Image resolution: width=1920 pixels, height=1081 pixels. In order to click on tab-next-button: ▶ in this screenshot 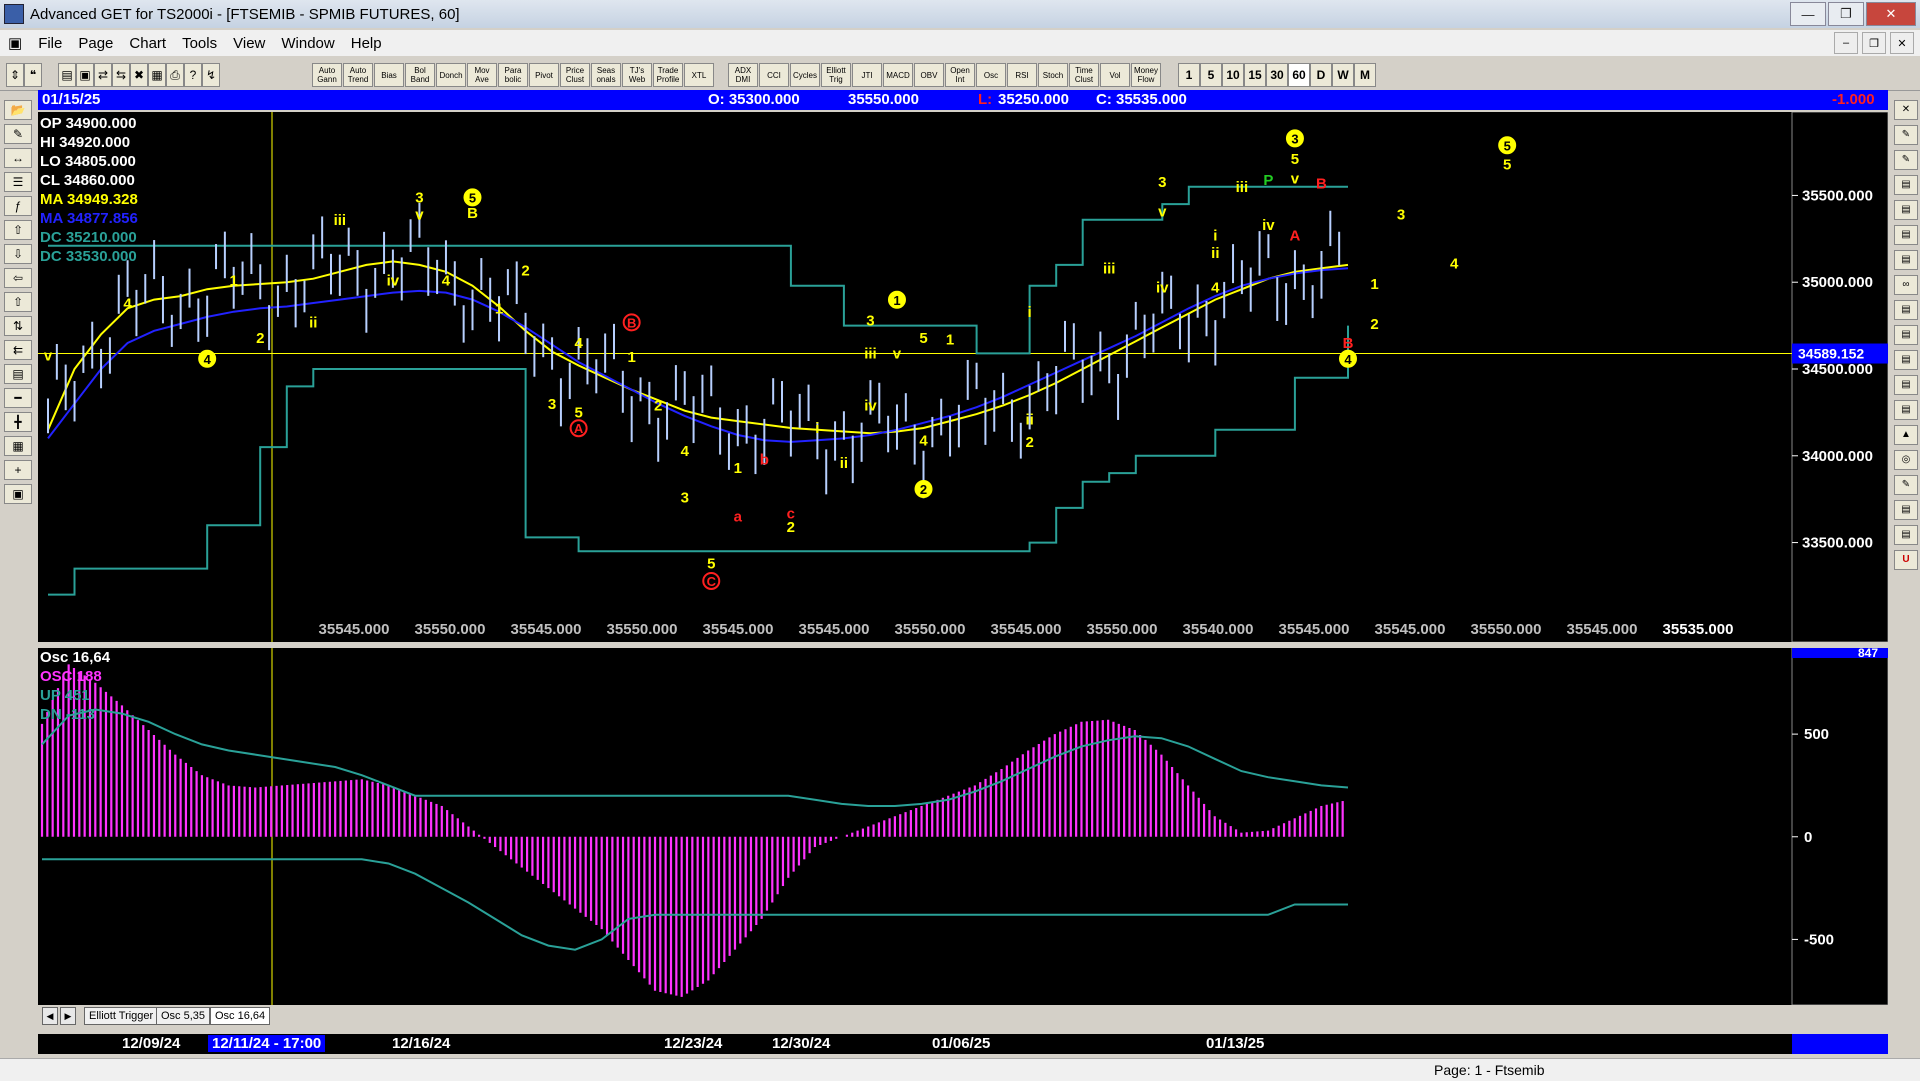, I will do `click(68, 1016)`.